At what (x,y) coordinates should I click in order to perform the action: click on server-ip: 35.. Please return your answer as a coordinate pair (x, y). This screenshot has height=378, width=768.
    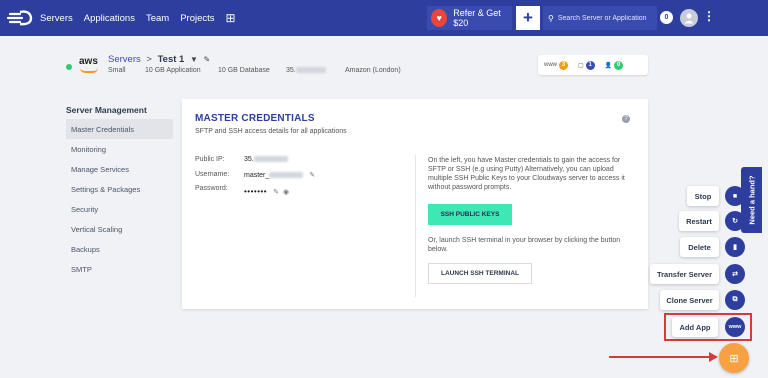
    Looking at the image, I should click on (306, 70).